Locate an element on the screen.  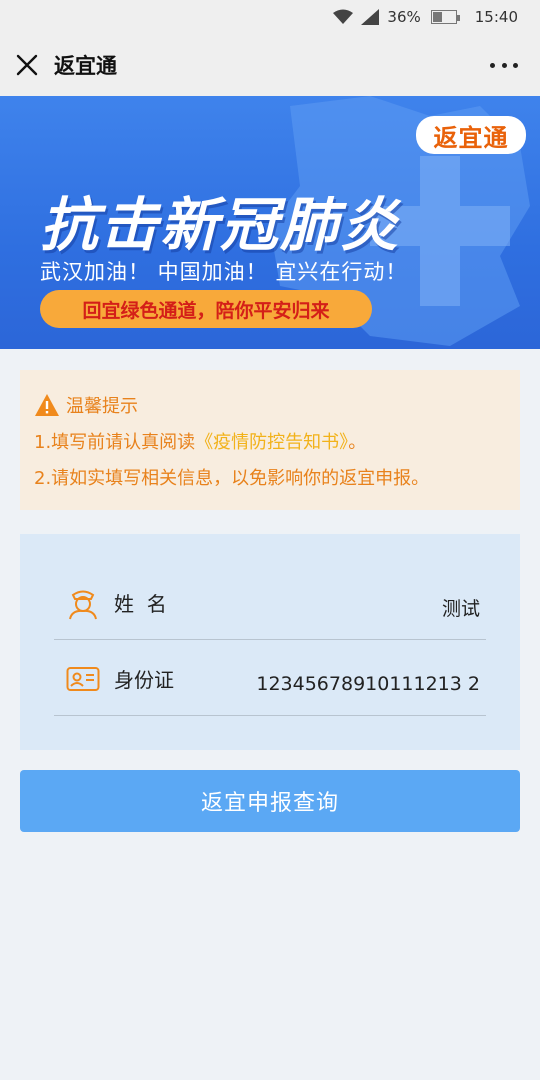
wifi-icon is located at coordinates (343, 16).